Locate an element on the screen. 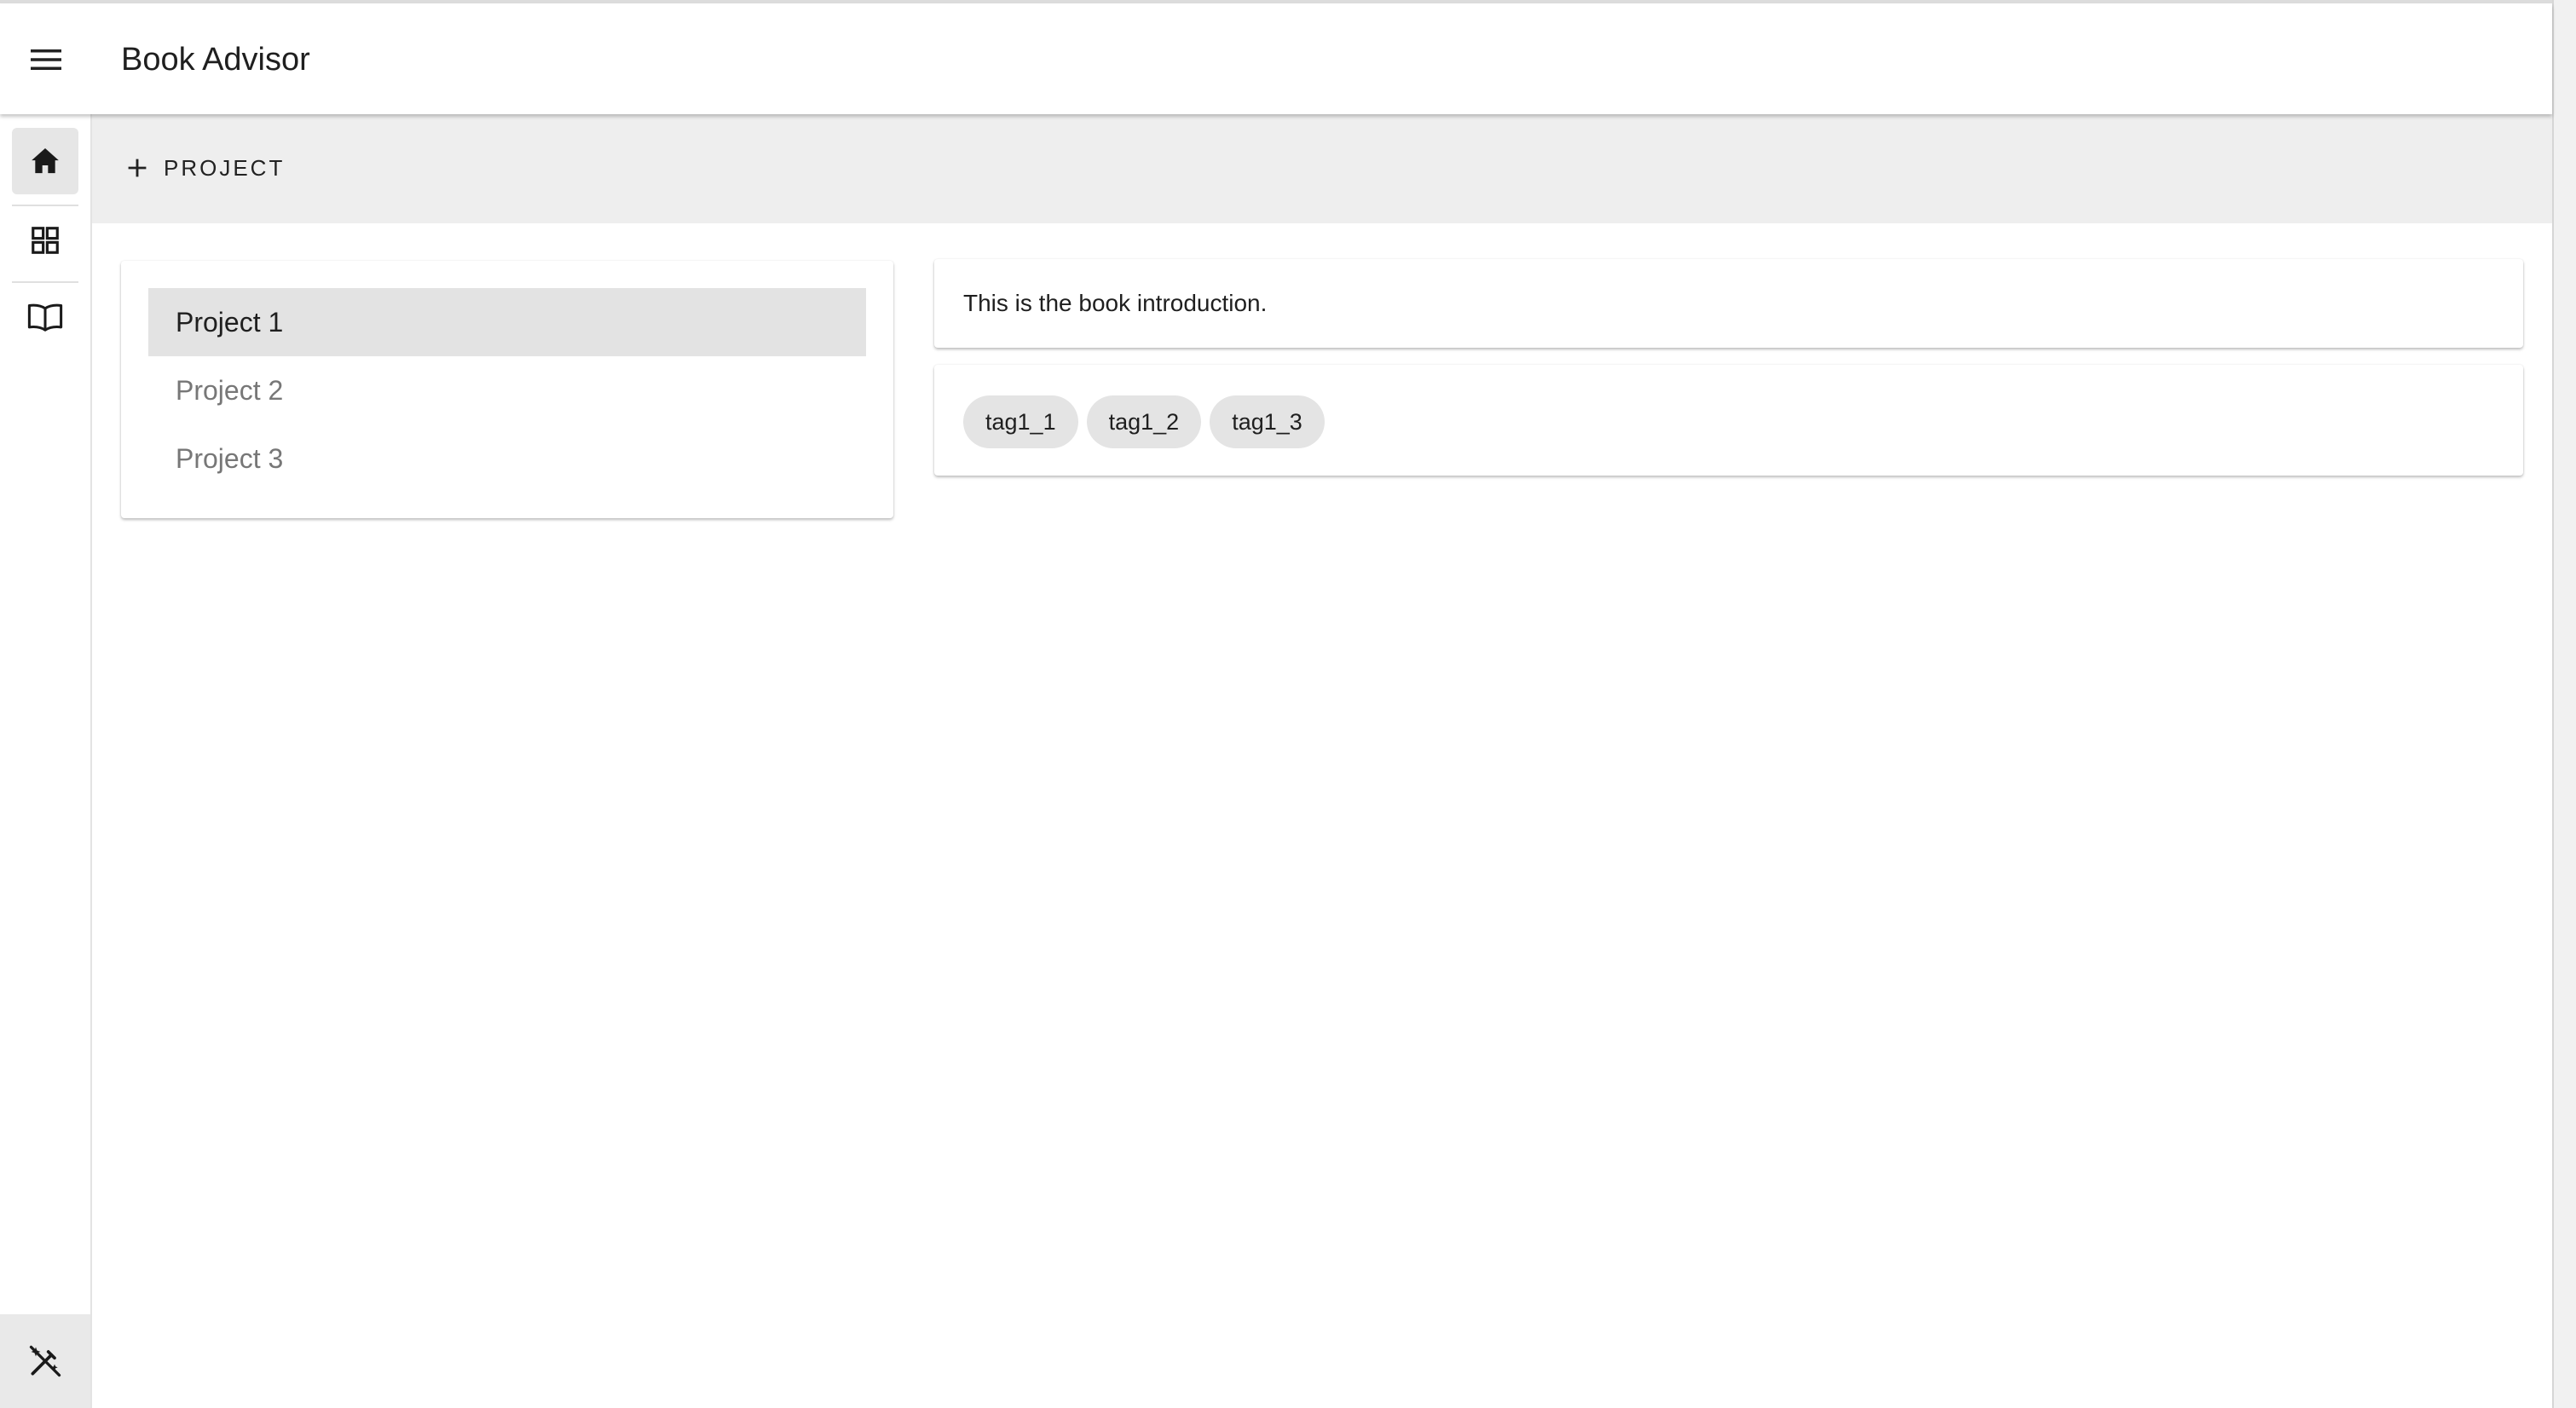 This screenshot has height=1408, width=2576. tag-chip: tag1_3 is located at coordinates (1267, 422).